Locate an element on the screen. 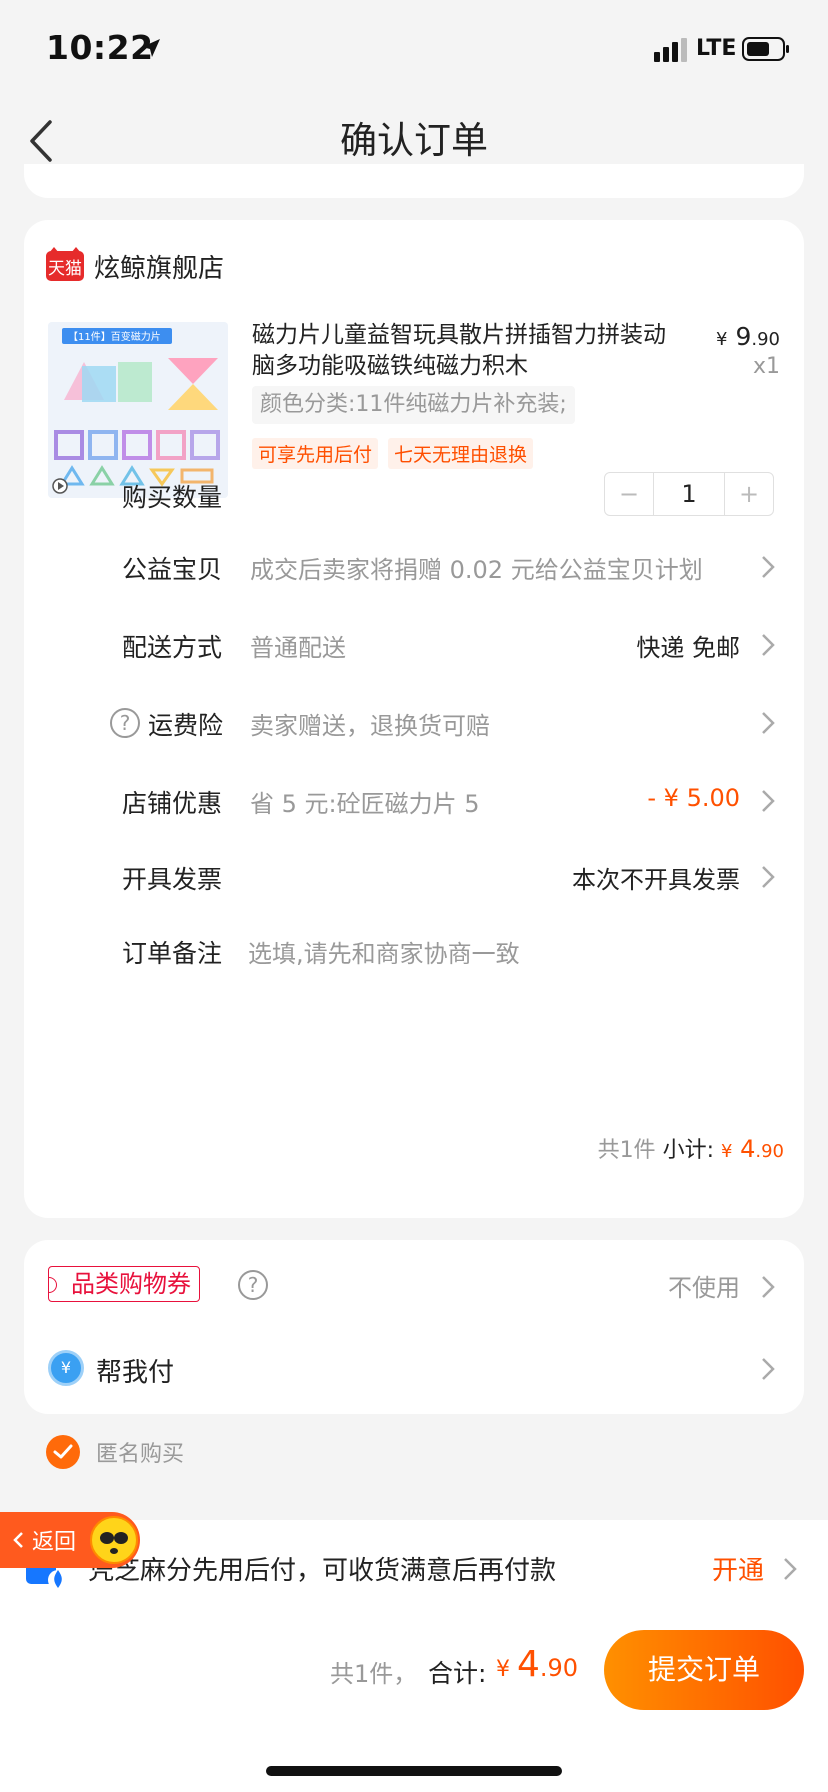 The image size is (828, 1792). invoice-row: 开具发票 本次不开具发票 is located at coordinates (414, 878).